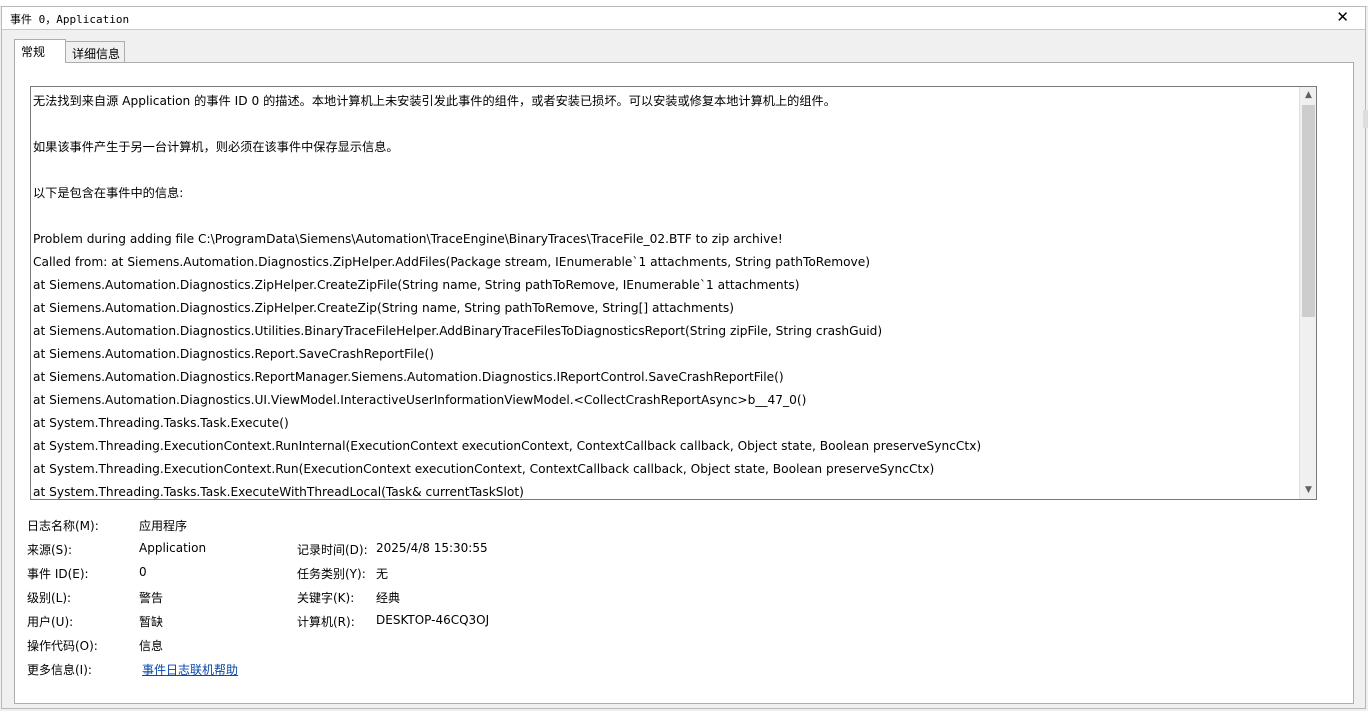  I want to click on event-log-online-help-link: 事件日志联机帮助, so click(190, 669).